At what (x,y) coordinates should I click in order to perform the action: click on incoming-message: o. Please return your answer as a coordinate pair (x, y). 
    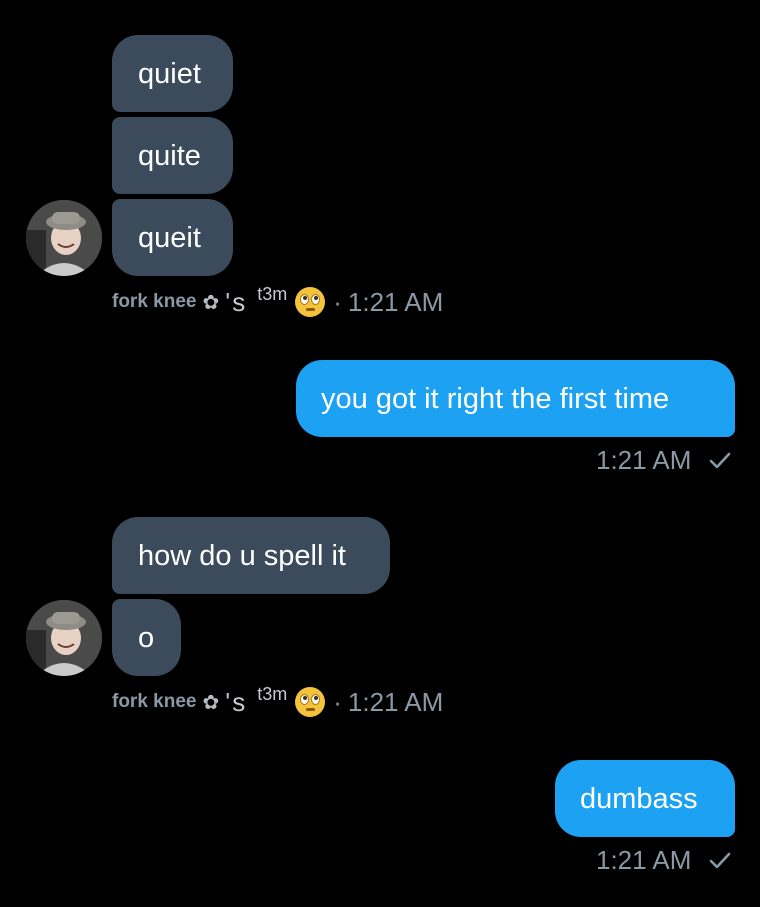
    Looking at the image, I should click on (146, 637).